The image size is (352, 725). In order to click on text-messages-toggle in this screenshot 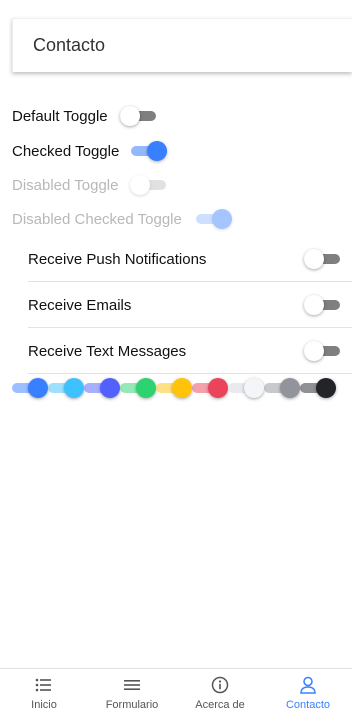, I will do `click(322, 351)`.